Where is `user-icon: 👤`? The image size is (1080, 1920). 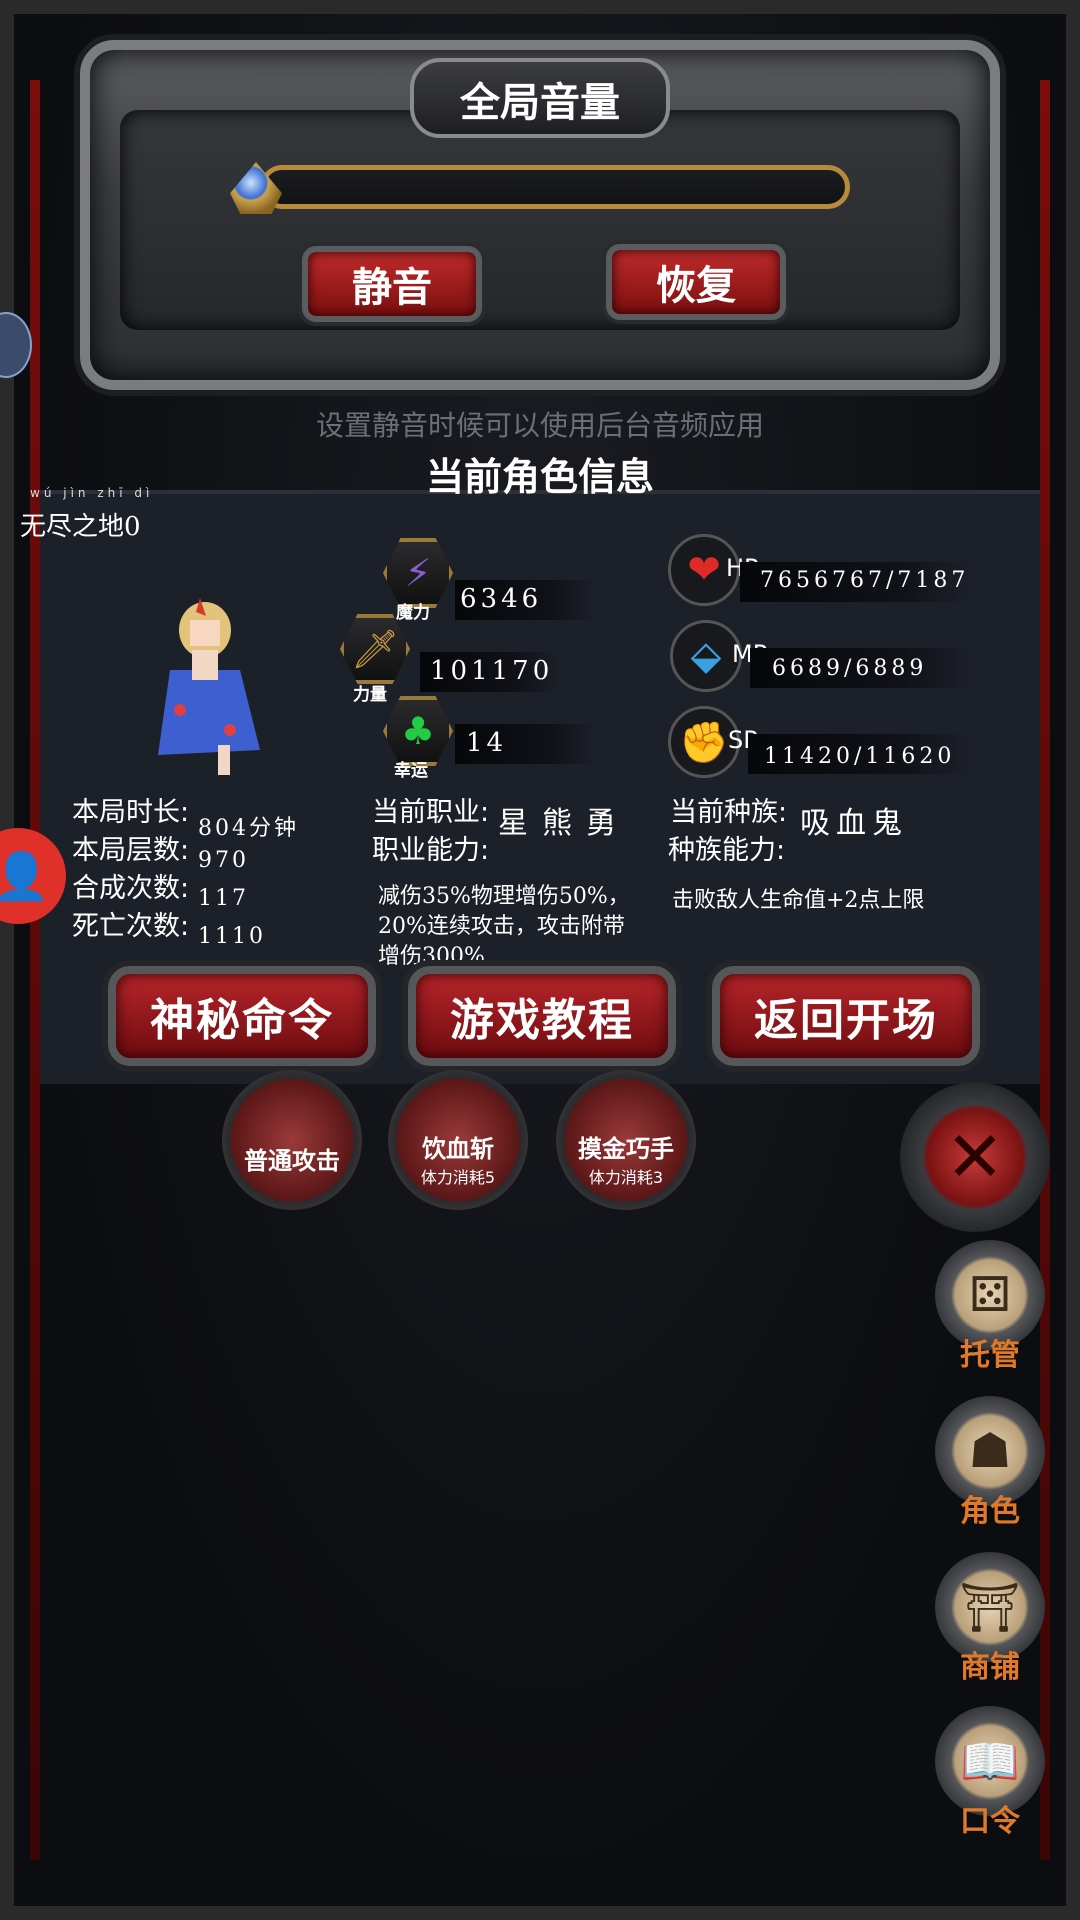 user-icon: 👤 is located at coordinates (25, 875).